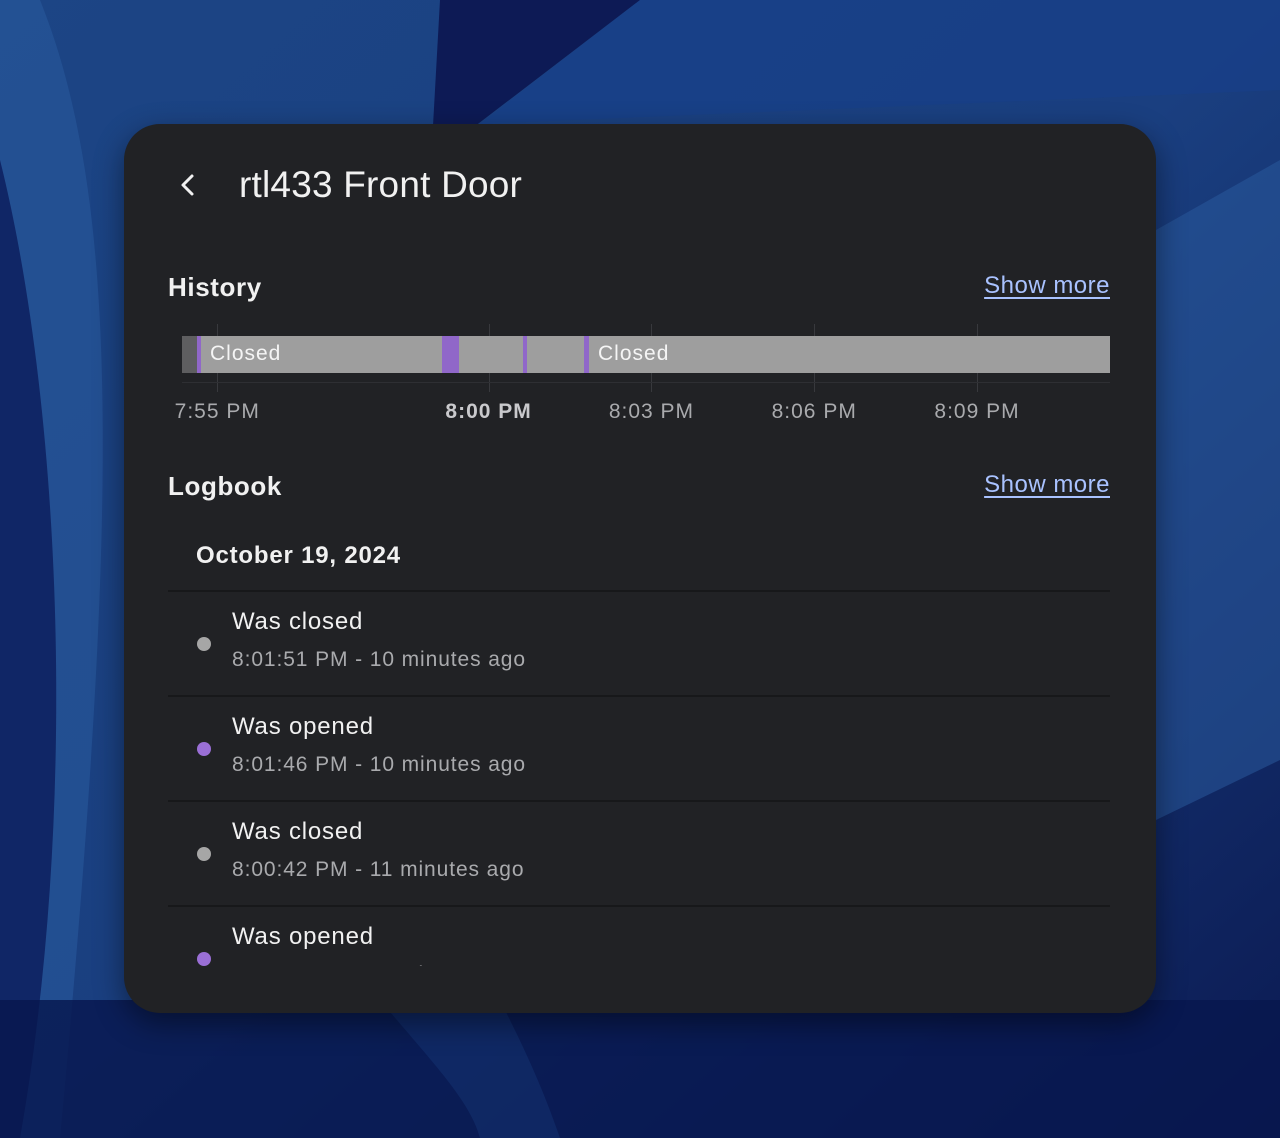 Image resolution: width=1280 pixels, height=1138 pixels. I want to click on logbook-entry: Was closed 8:01:51 PM - 10 minutes ago, so click(639, 642).